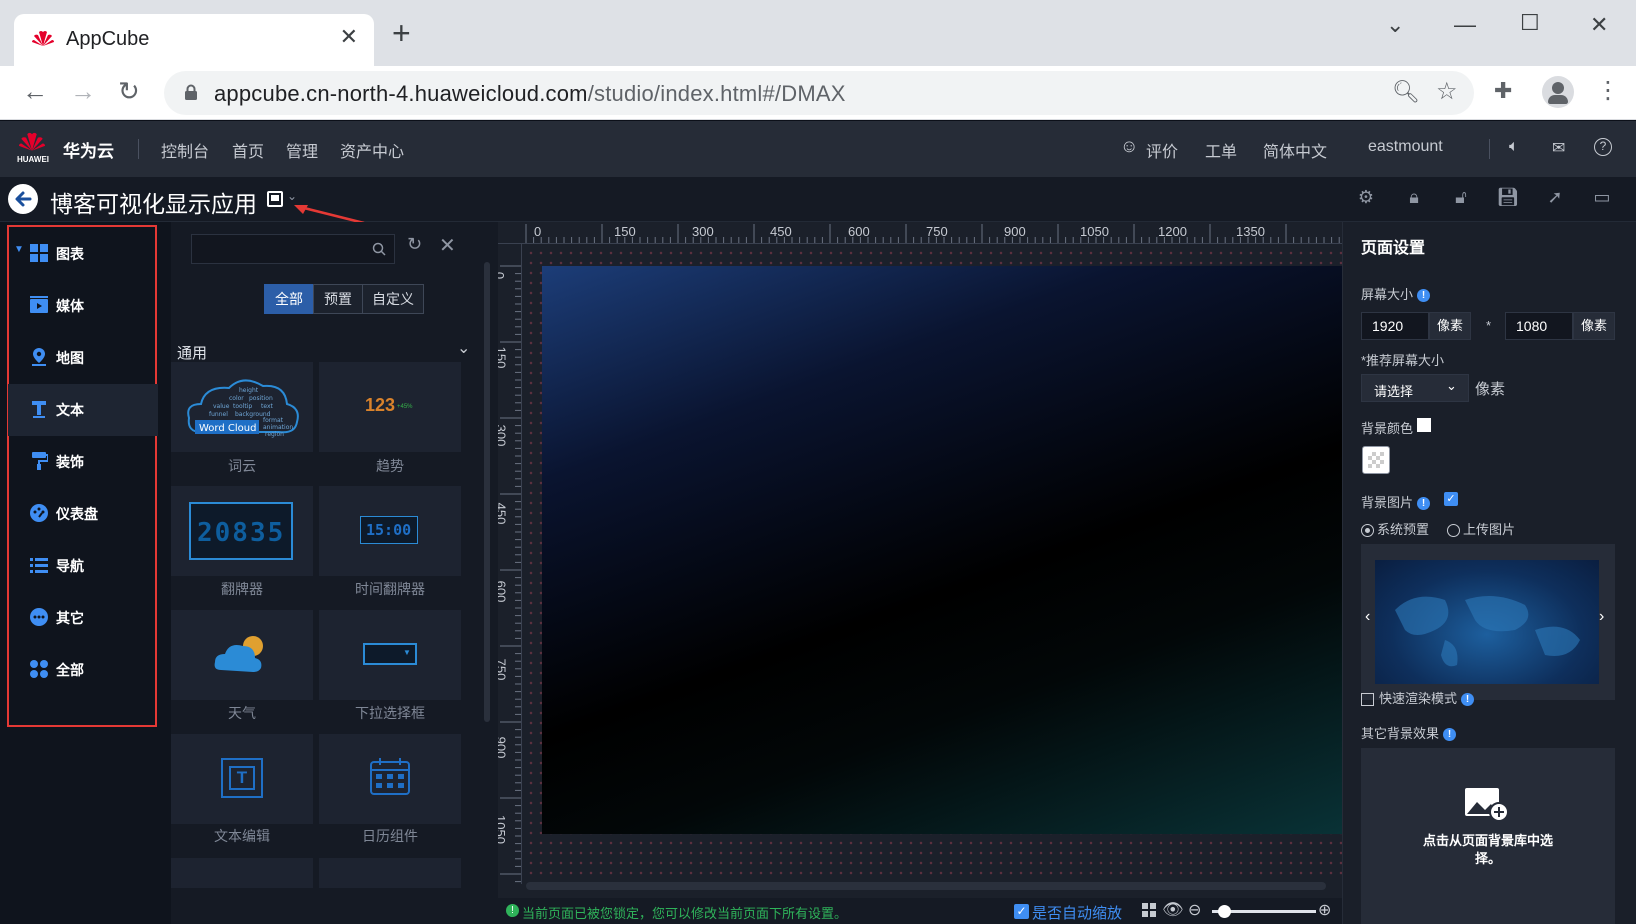 The height and width of the screenshot is (924, 1636). What do you see at coordinates (390, 407) in the screenshot?
I see `component-card-trend: 123 +45%` at bounding box center [390, 407].